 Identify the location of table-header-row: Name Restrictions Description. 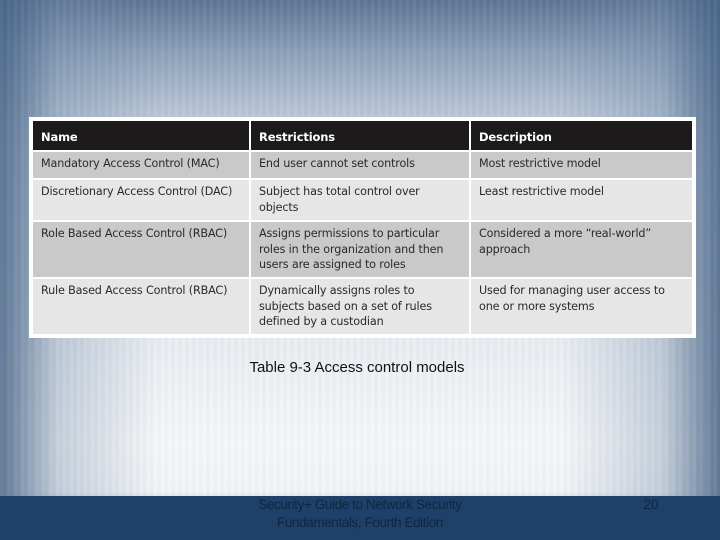
(362, 135).